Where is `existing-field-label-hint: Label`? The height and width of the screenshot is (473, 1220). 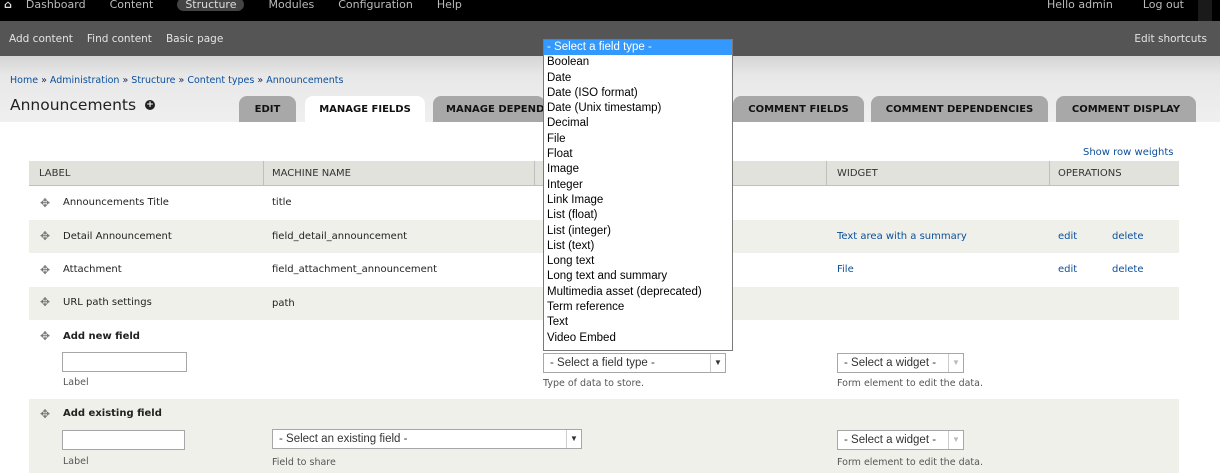
existing-field-label-hint: Label is located at coordinates (76, 461).